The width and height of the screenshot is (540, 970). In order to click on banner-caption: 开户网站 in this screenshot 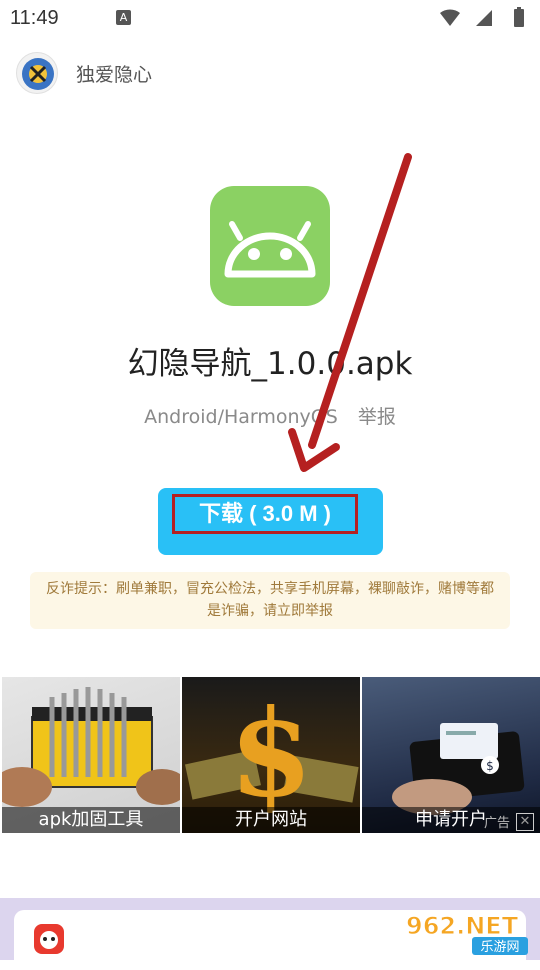, I will do `click(271, 820)`.